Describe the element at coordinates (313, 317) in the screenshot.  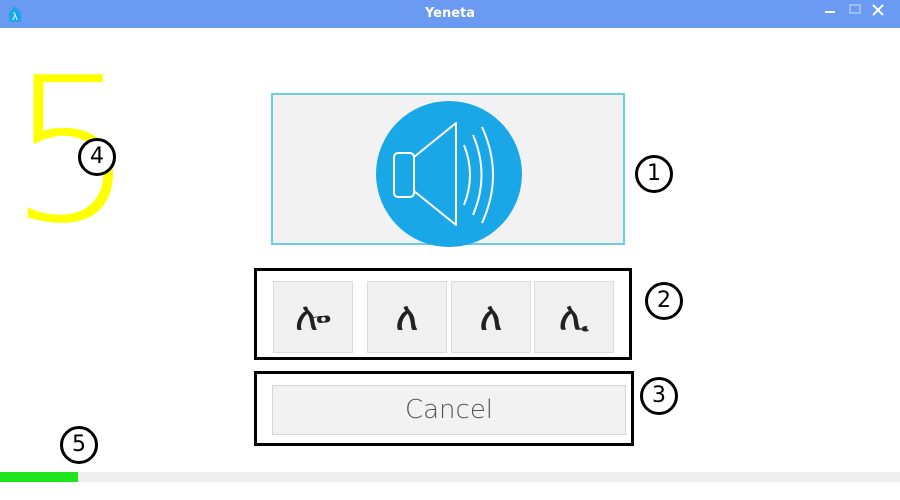
I see `choice-button-1: ሎ` at that location.